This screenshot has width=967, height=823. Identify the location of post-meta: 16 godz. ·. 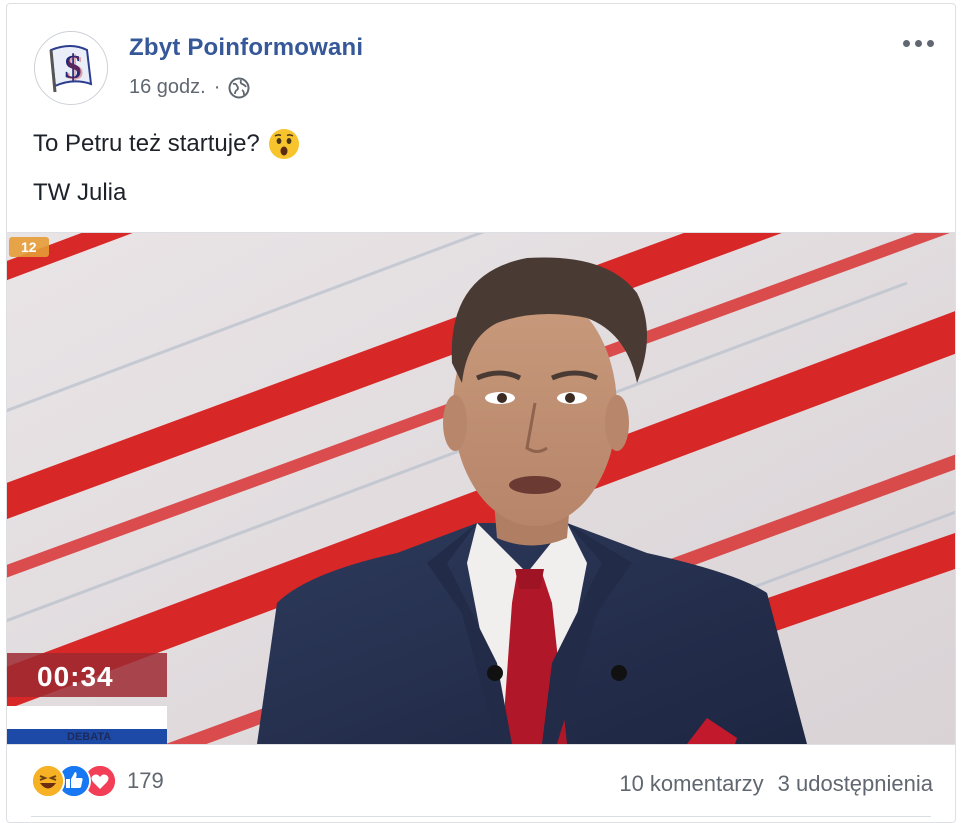
(189, 87).